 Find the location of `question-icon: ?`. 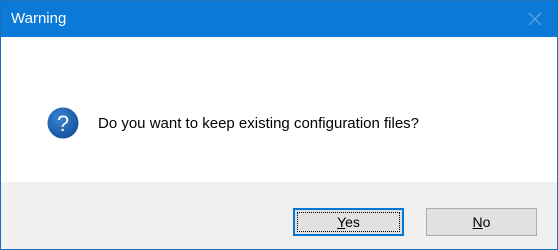

question-icon: ? is located at coordinates (63, 123).